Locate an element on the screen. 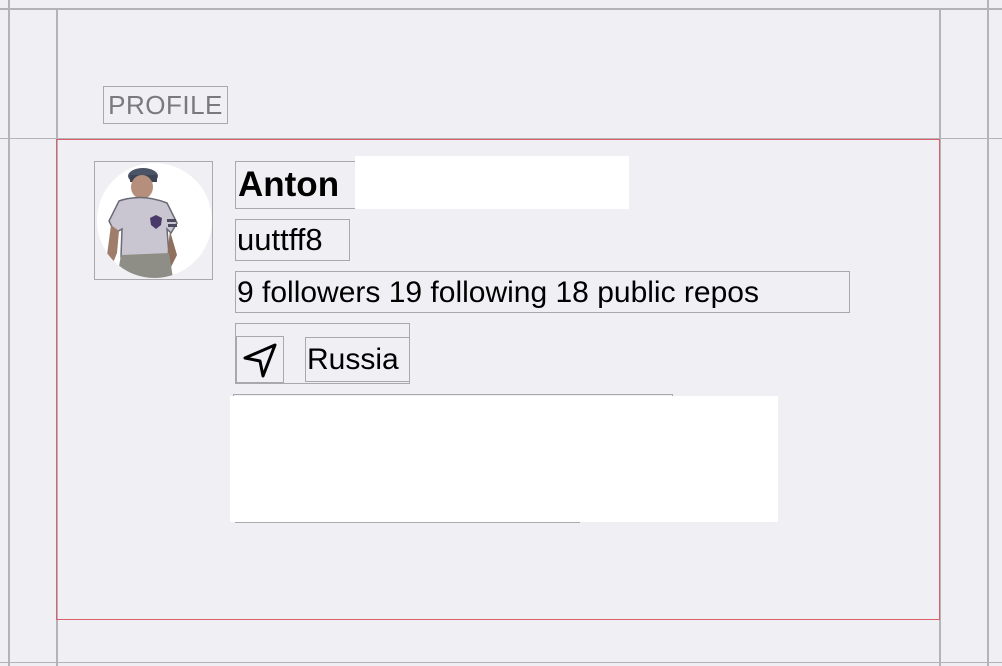 The image size is (1002, 666). right-outer-guide is located at coordinates (988, 333).